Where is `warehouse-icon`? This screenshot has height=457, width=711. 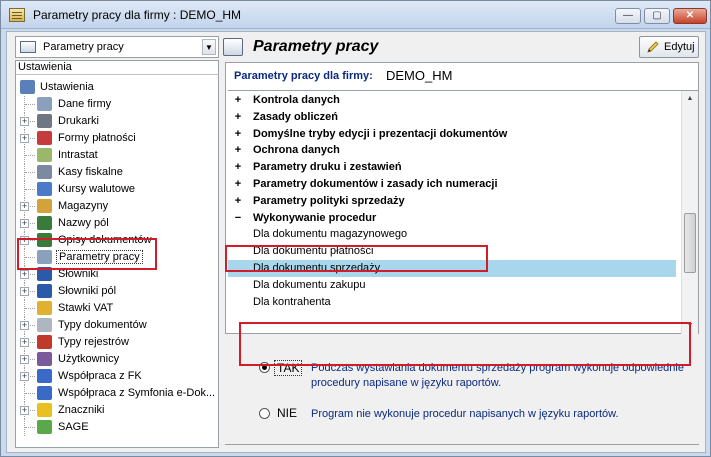
warehouse-icon is located at coordinates (44, 206).